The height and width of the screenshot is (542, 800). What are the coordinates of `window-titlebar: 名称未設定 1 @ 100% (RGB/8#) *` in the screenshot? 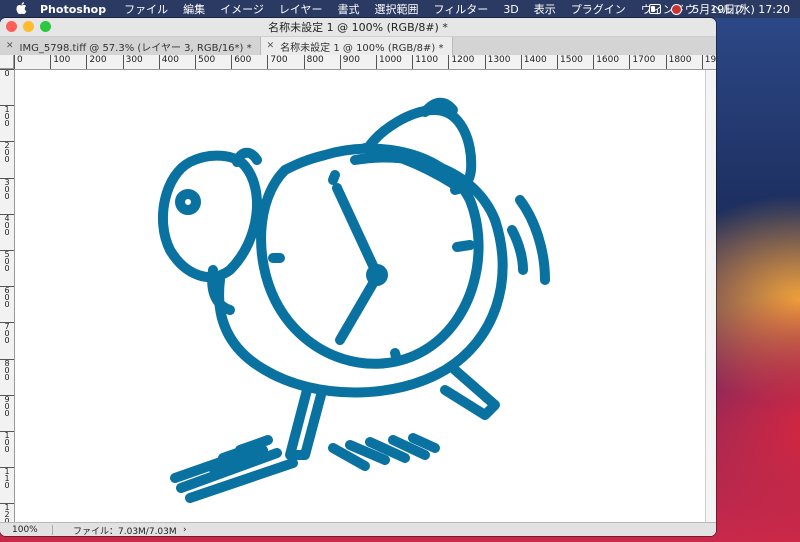 It's located at (358, 27).